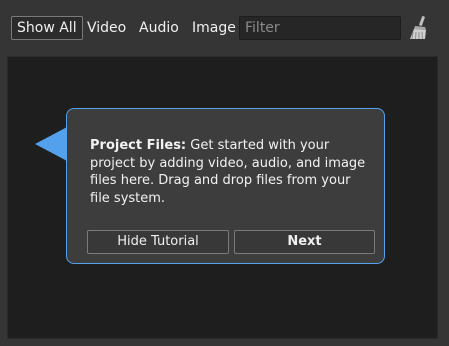 Image resolution: width=449 pixels, height=346 pixels. Describe the element at coordinates (158, 242) in the screenshot. I see `hide-tutorial-button: Hide Tutorial` at that location.